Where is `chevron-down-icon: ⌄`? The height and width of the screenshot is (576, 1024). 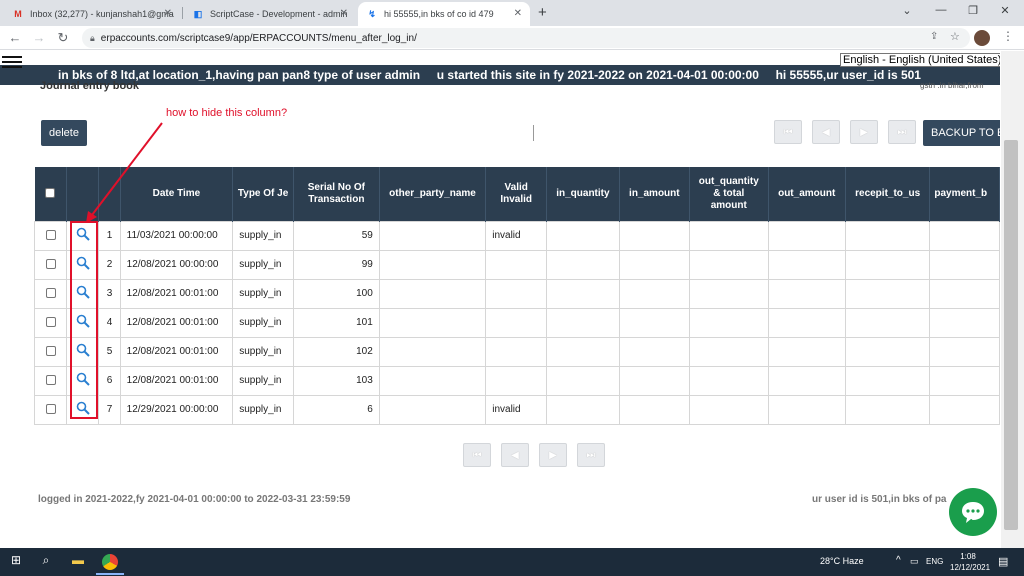 chevron-down-icon: ⌄ is located at coordinates (907, 10).